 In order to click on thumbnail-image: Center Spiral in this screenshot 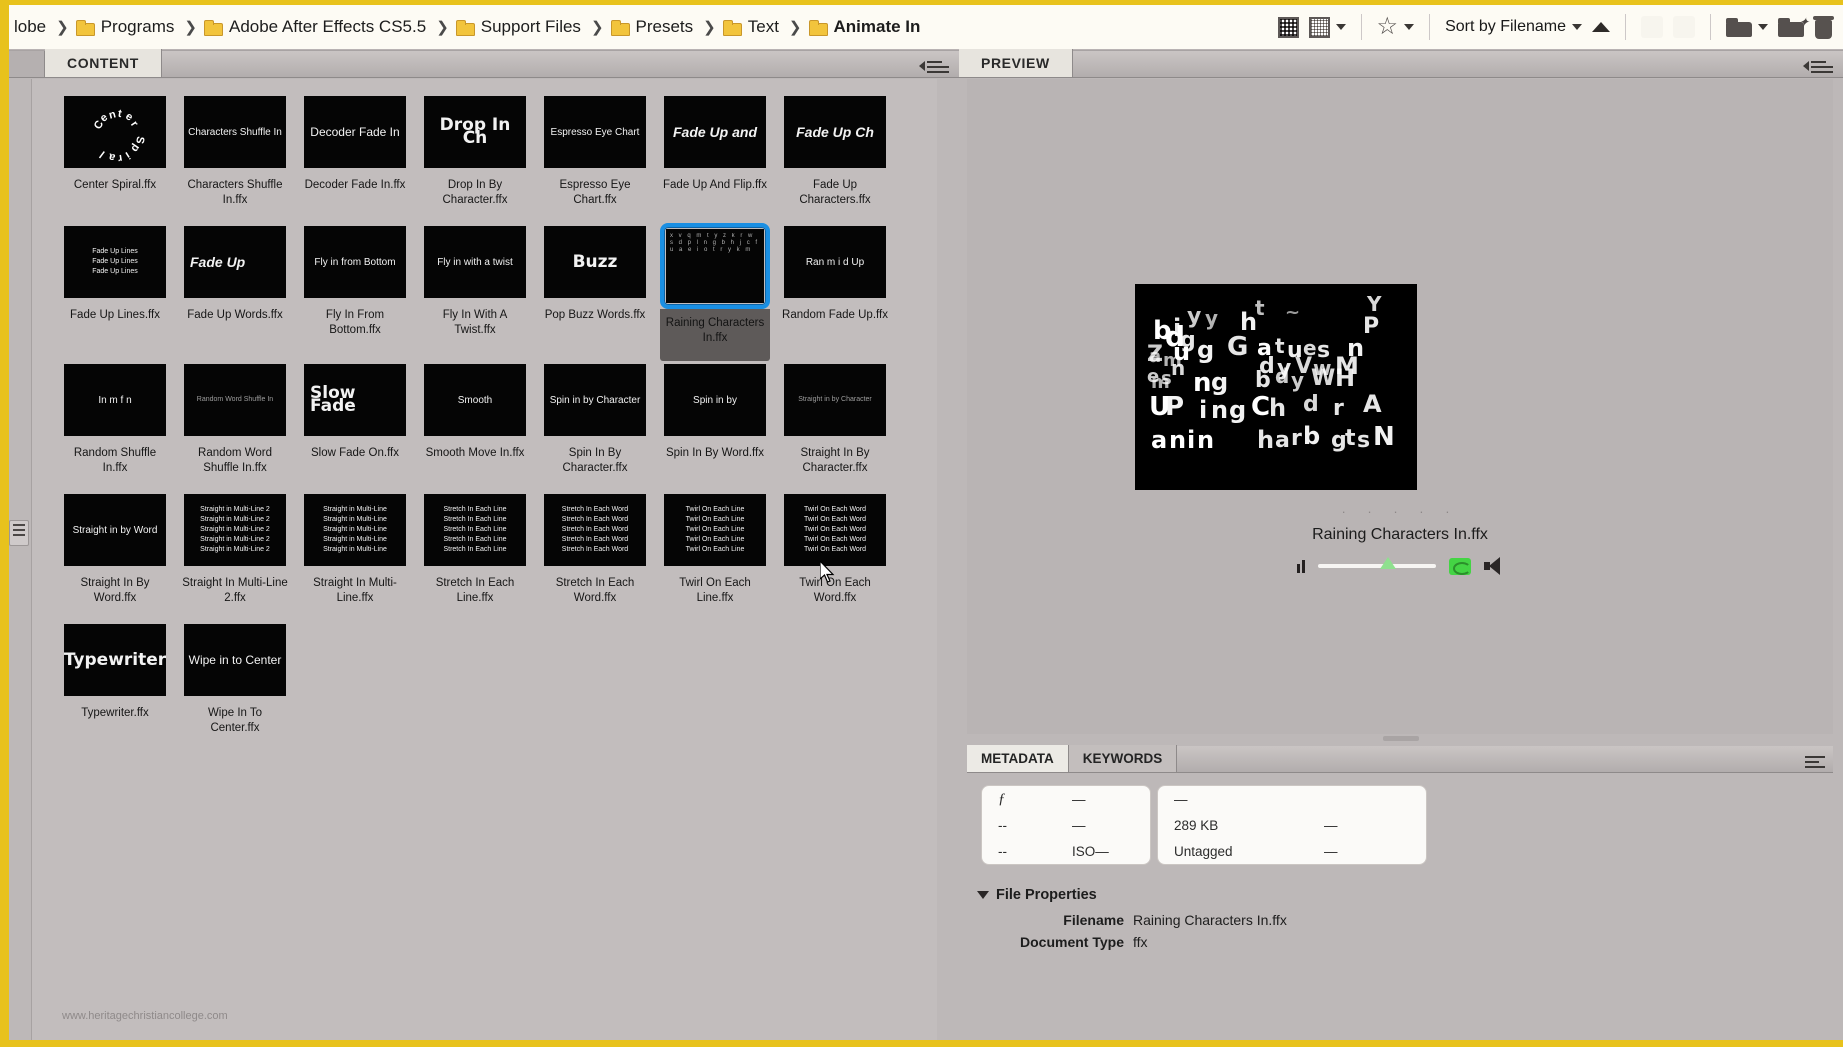, I will do `click(115, 132)`.